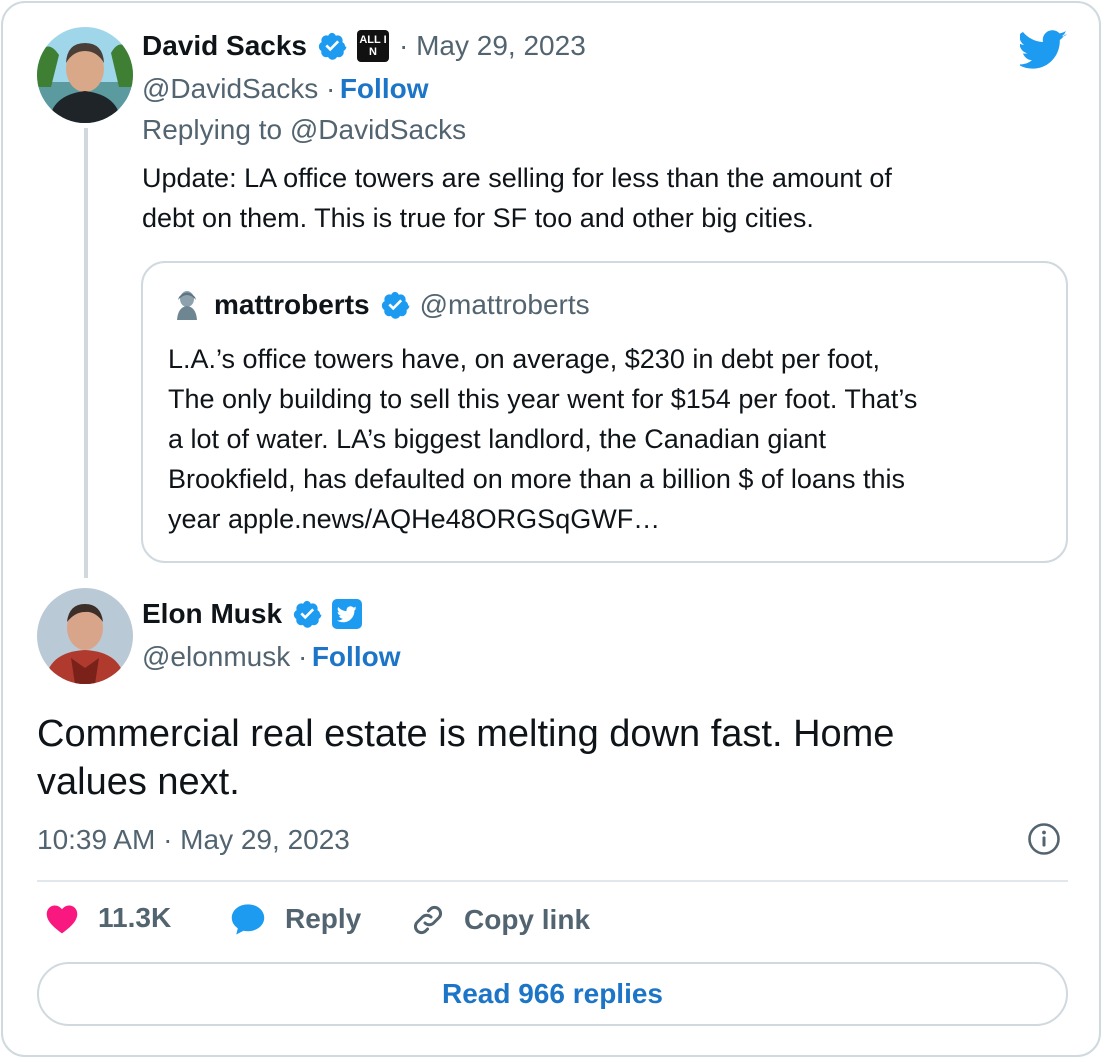 The image size is (1106, 1062). I want to click on author-handle: @elonmusk ·, so click(224, 656).